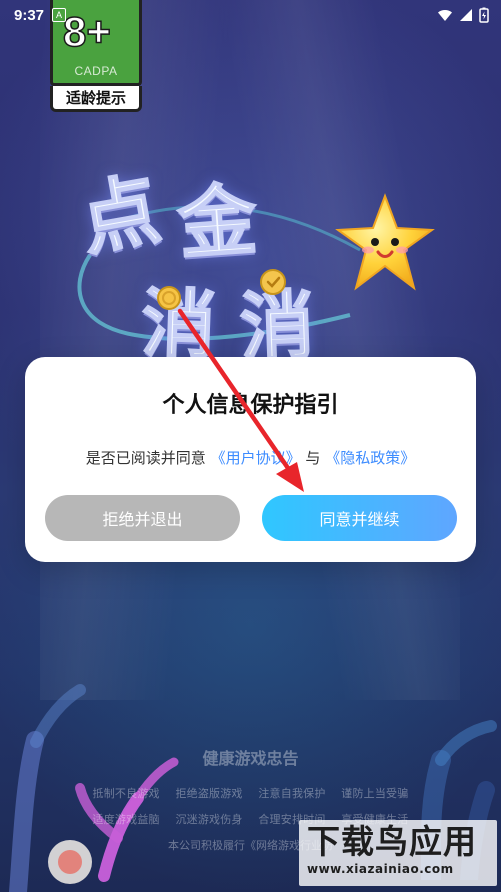 The height and width of the screenshot is (892, 501). I want to click on dialog-body-conjunction: 与, so click(313, 458).